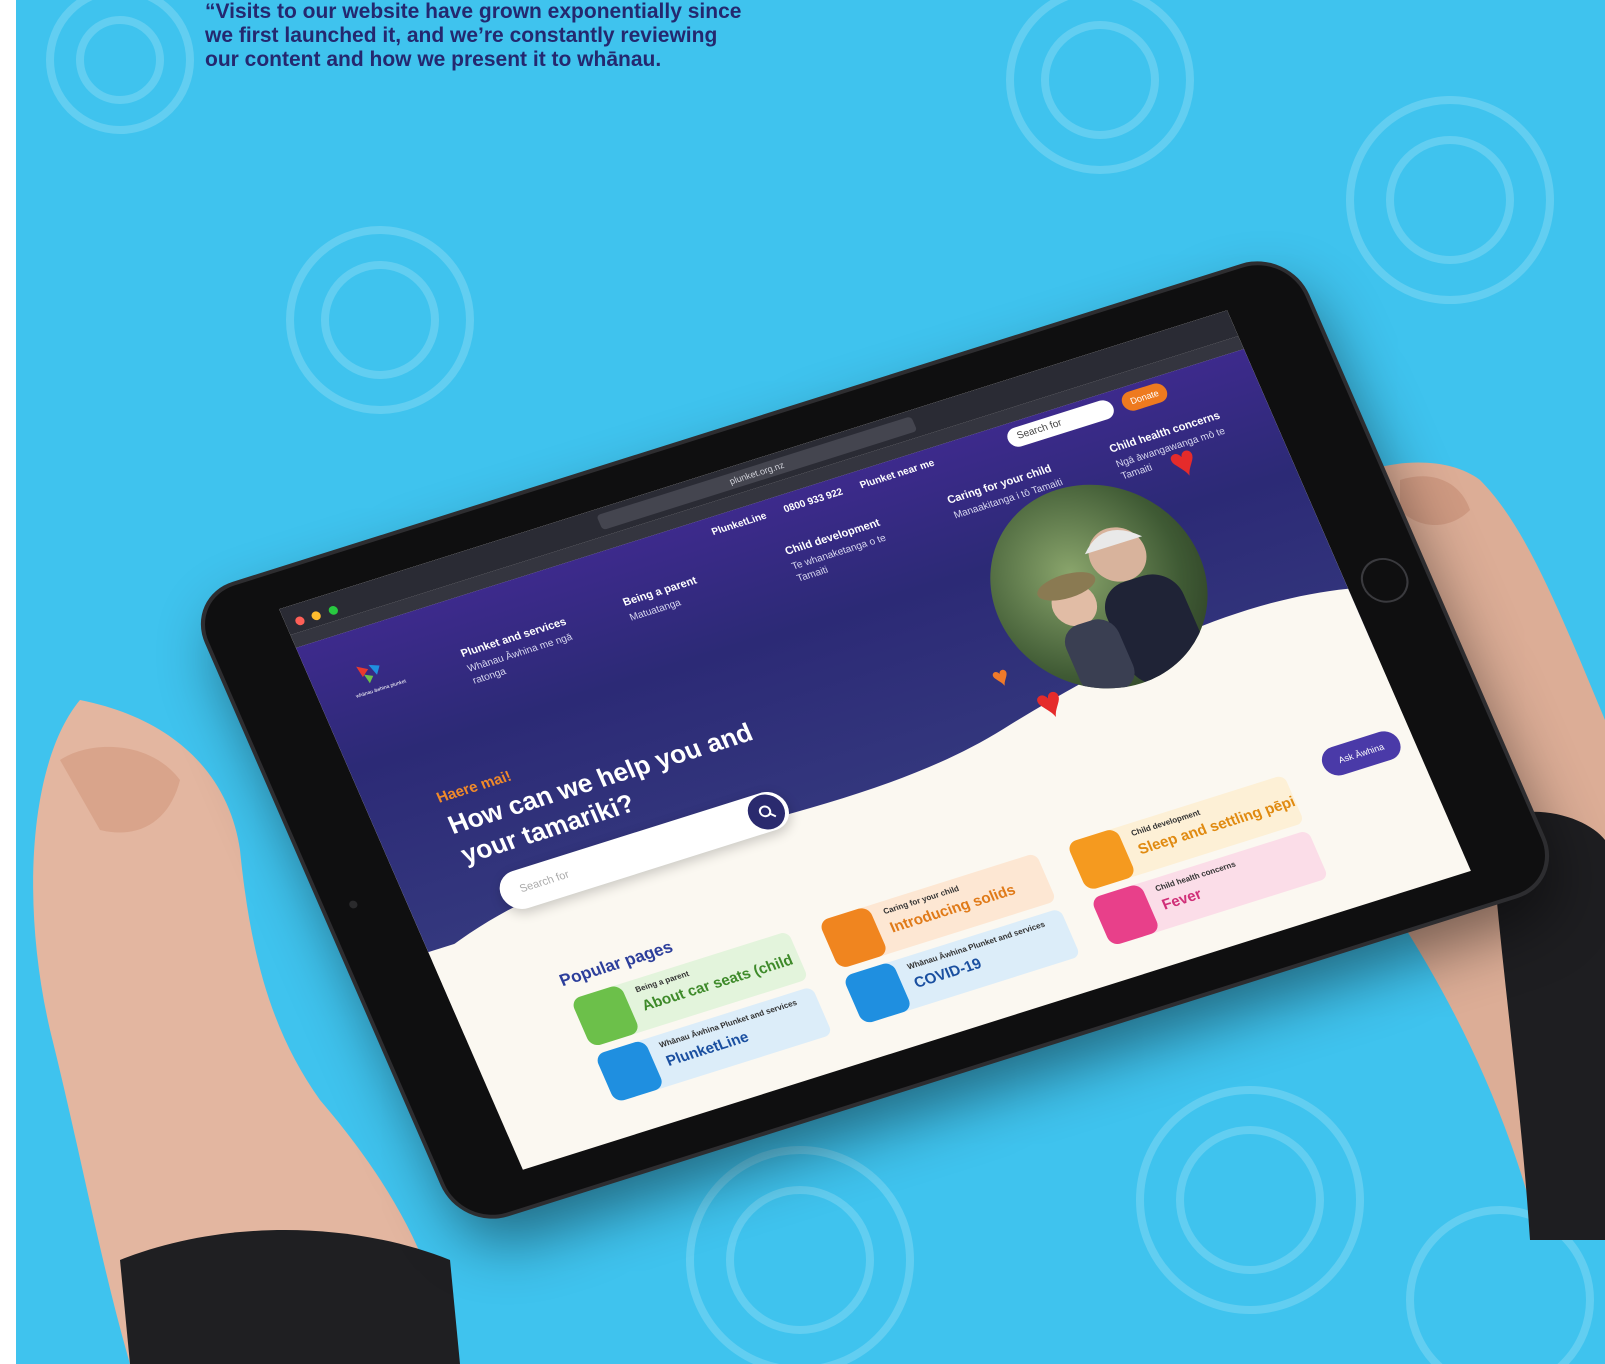  Describe the element at coordinates (316, 616) in the screenshot. I see `minimize-dot-icon` at that location.